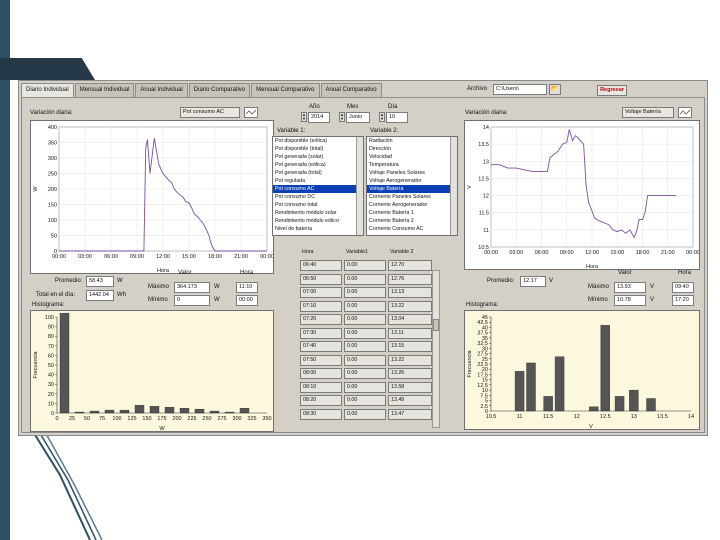 This screenshot has height=540, width=720. Describe the element at coordinates (47, 90) in the screenshot. I see `tab-diario-individual: Diario Individual` at that location.